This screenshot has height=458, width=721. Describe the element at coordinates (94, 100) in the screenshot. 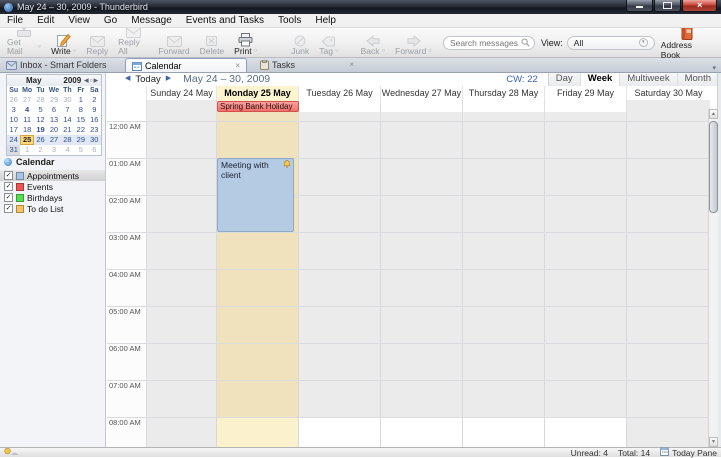

I see `mm-day-2: 2` at that location.